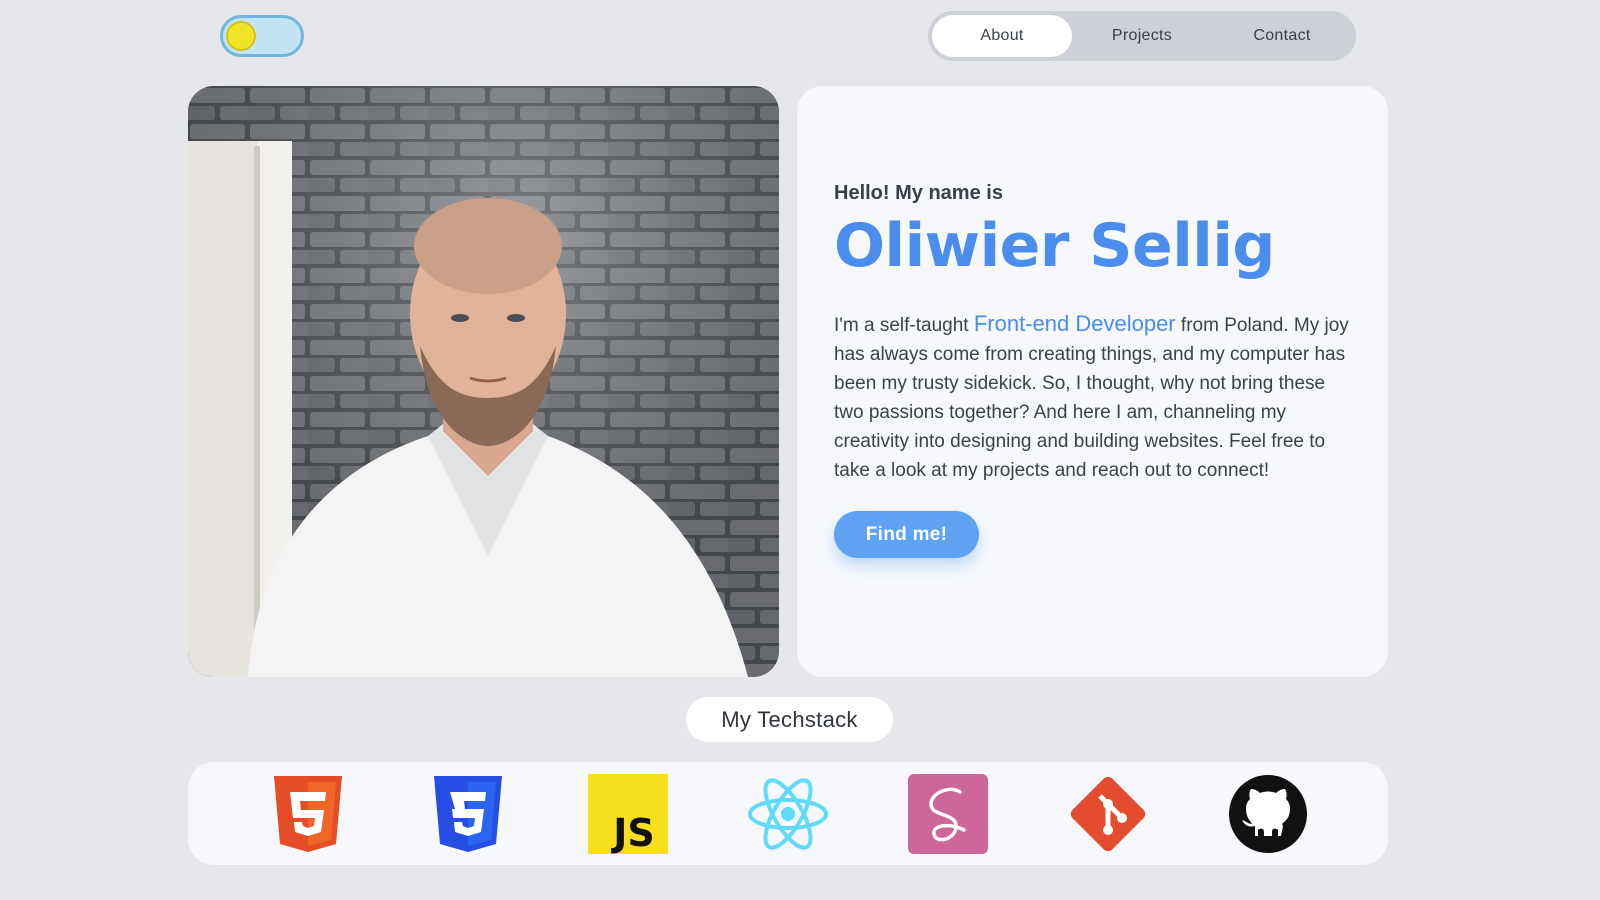 The image size is (1600, 900). Describe the element at coordinates (789, 719) in the screenshot. I see `techstack-title: My Techstack` at that location.